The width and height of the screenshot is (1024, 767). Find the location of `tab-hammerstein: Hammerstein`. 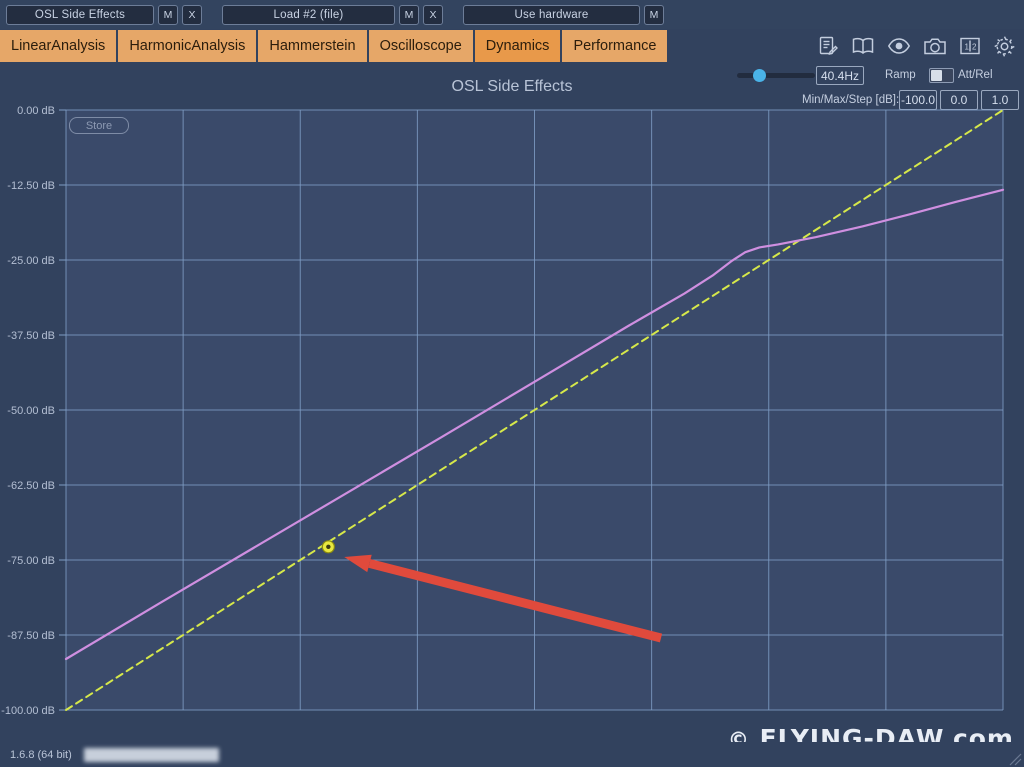

tab-hammerstein: Hammerstein is located at coordinates (313, 46).